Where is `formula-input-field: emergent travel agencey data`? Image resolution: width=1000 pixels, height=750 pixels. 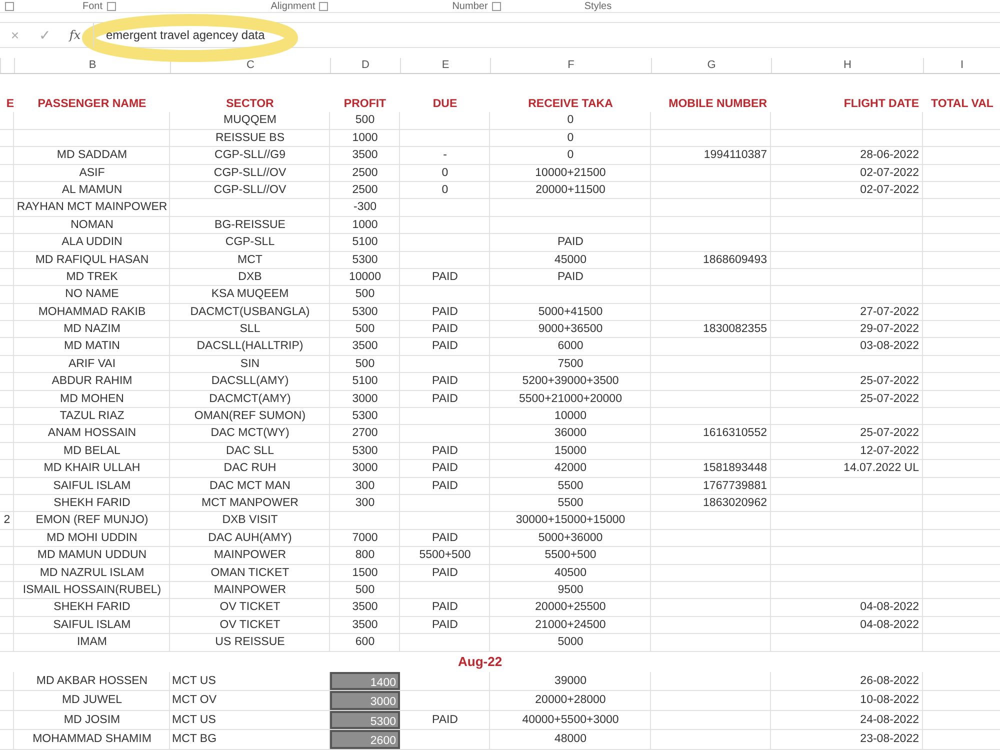
formula-input-field: emergent travel agencey data is located at coordinates (546, 35).